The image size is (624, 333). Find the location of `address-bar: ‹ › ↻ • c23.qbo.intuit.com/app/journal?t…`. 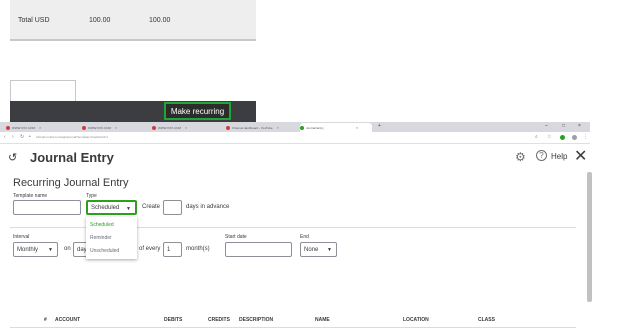

address-bar: ‹ › ↻ • c23.qbo.intuit.com/app/journal?t… is located at coordinates (295, 138).